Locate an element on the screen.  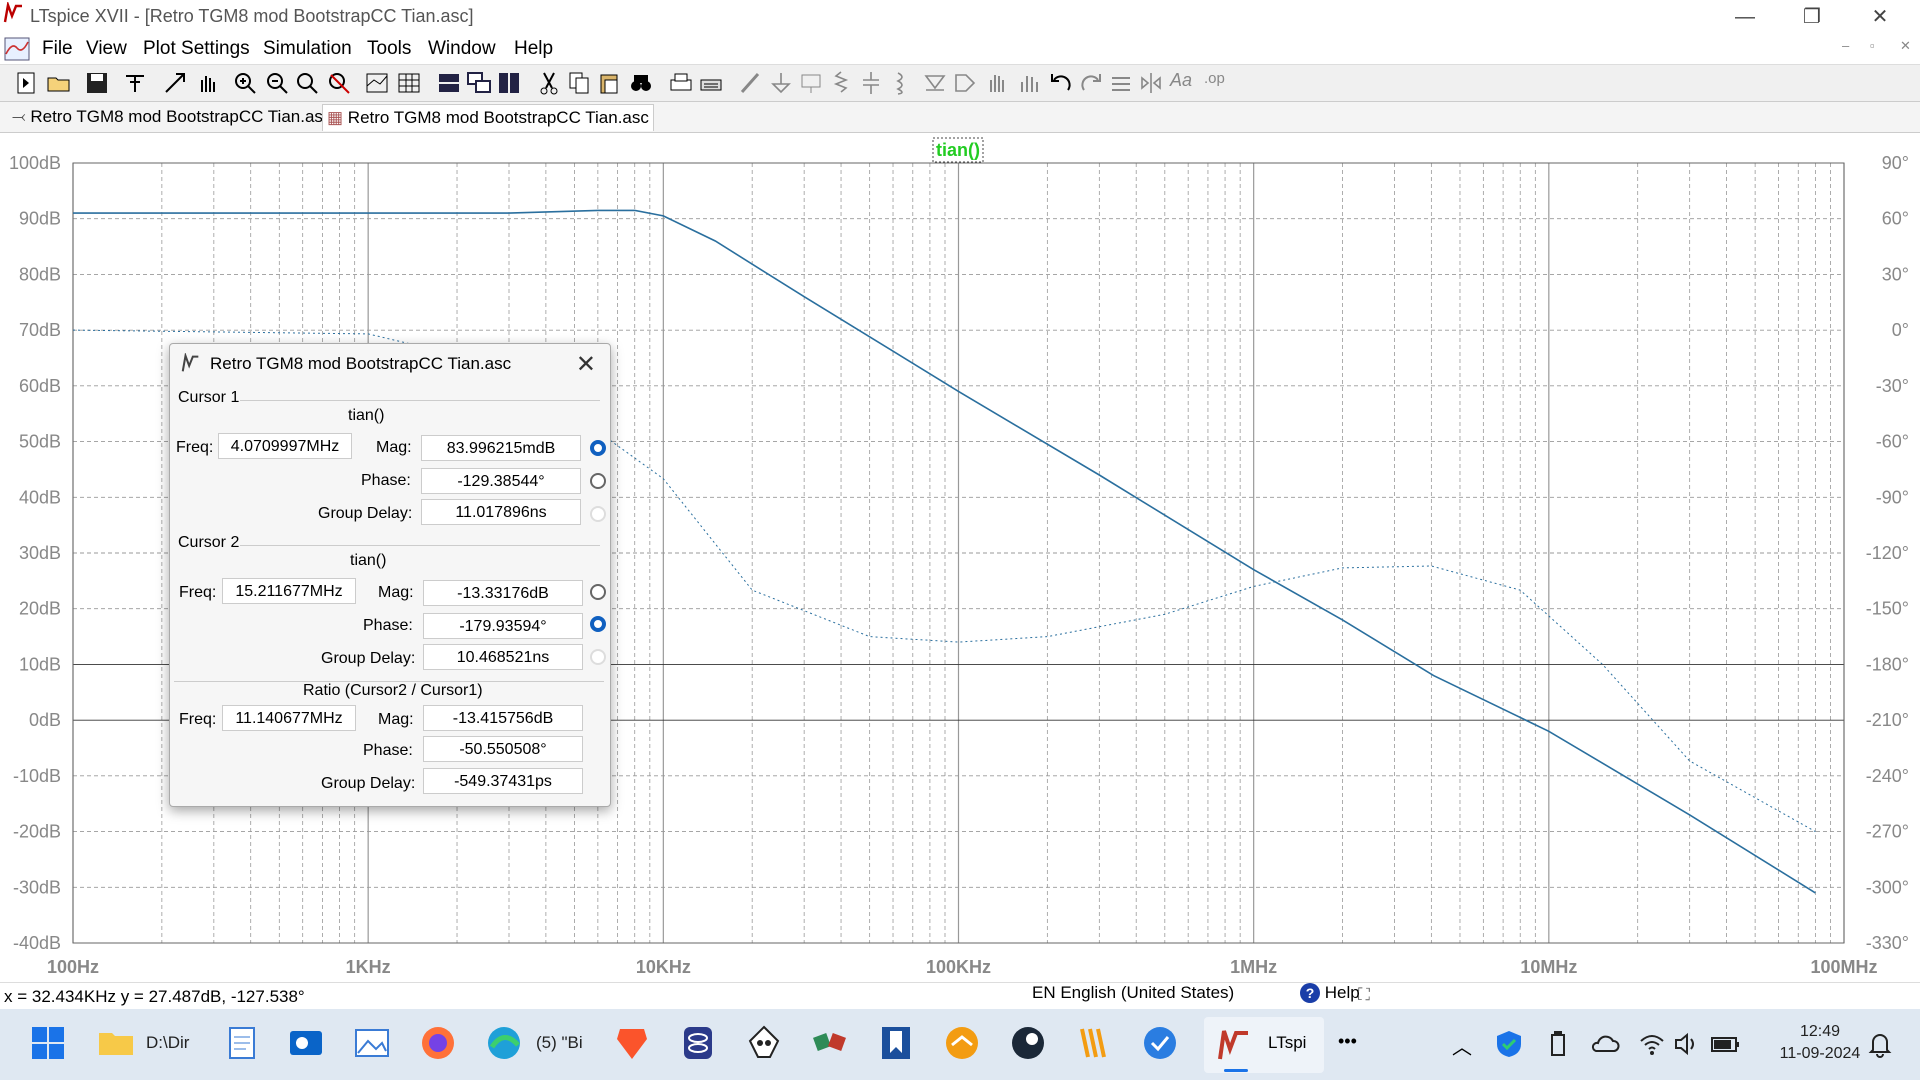
capacitor-icon is located at coordinates (871, 83).